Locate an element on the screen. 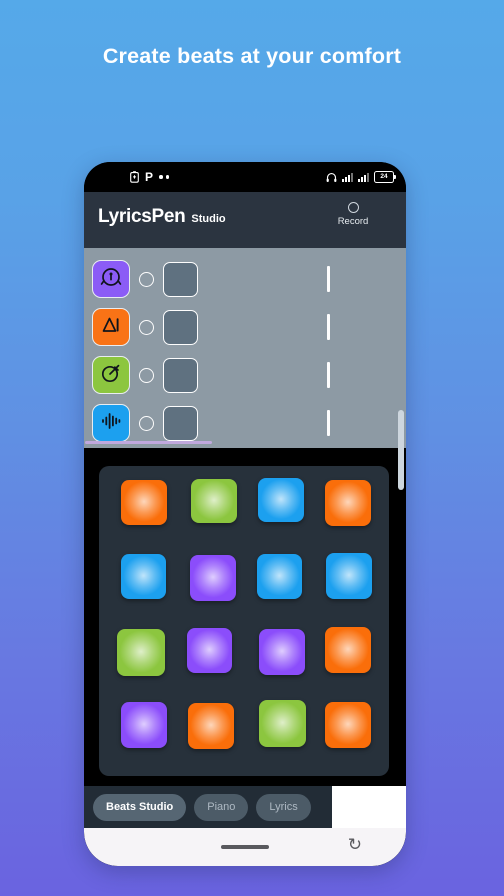 This screenshot has height=896, width=504. home-gesture-bar is located at coordinates (245, 847).